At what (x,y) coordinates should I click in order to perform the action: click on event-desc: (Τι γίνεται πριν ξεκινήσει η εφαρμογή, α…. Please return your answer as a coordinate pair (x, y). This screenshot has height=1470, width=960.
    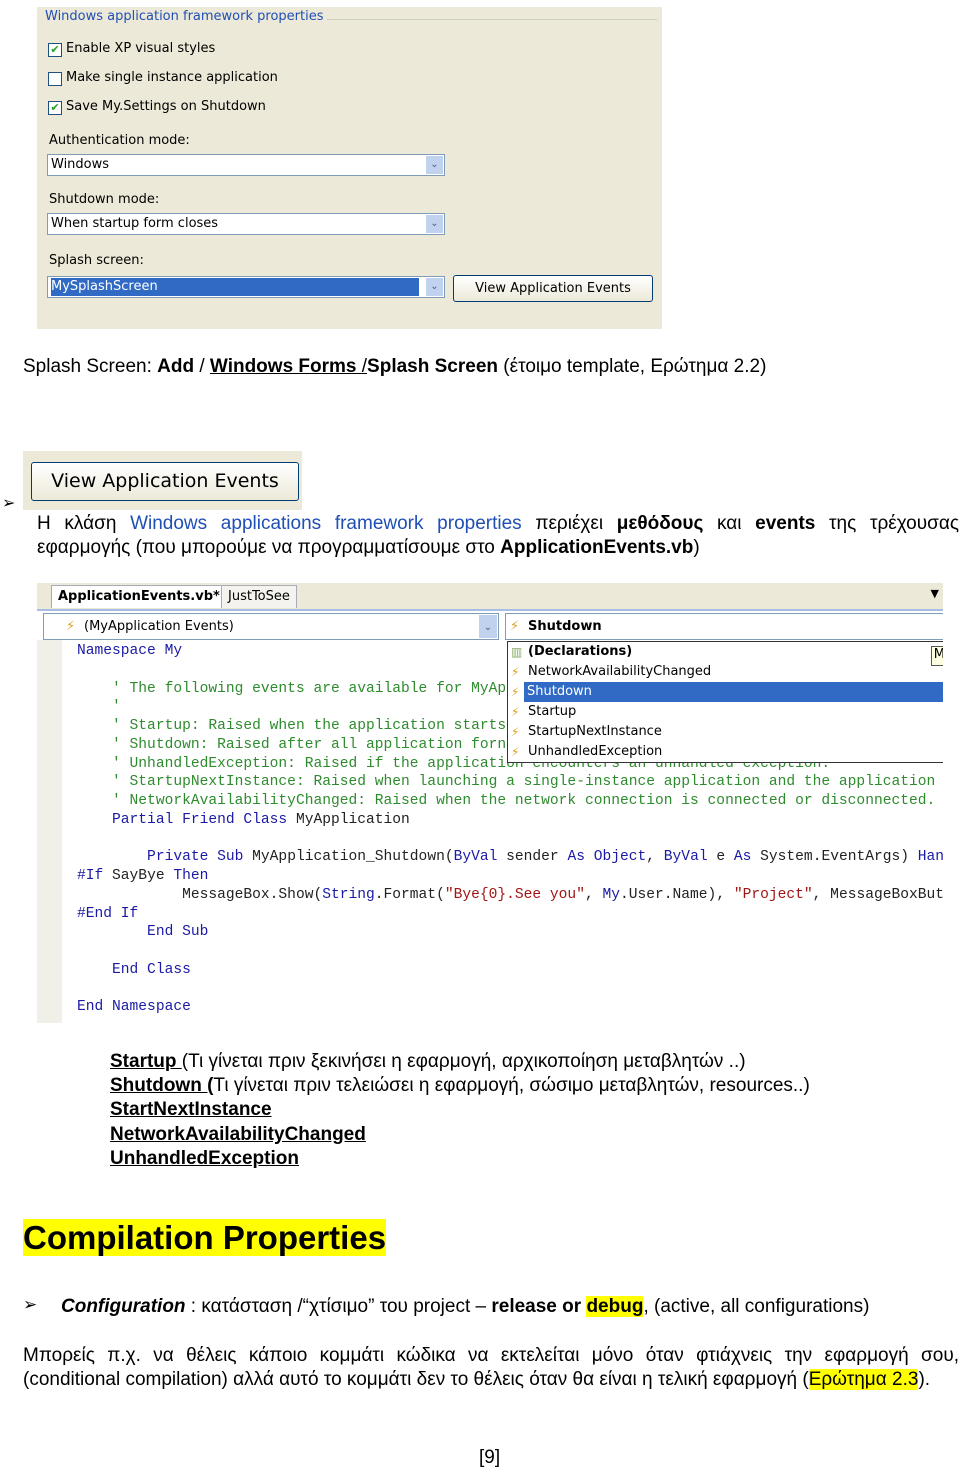
    Looking at the image, I should click on (463, 1061).